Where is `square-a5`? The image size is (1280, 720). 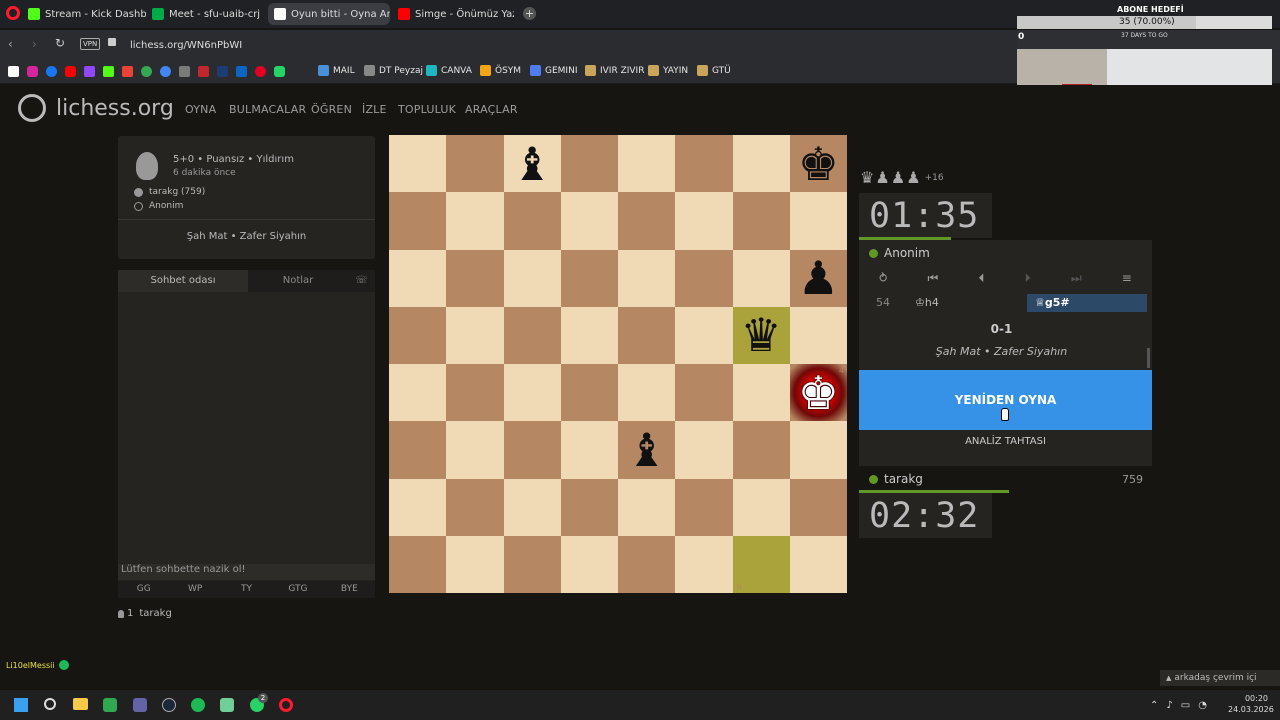
square-a5 is located at coordinates (418, 335).